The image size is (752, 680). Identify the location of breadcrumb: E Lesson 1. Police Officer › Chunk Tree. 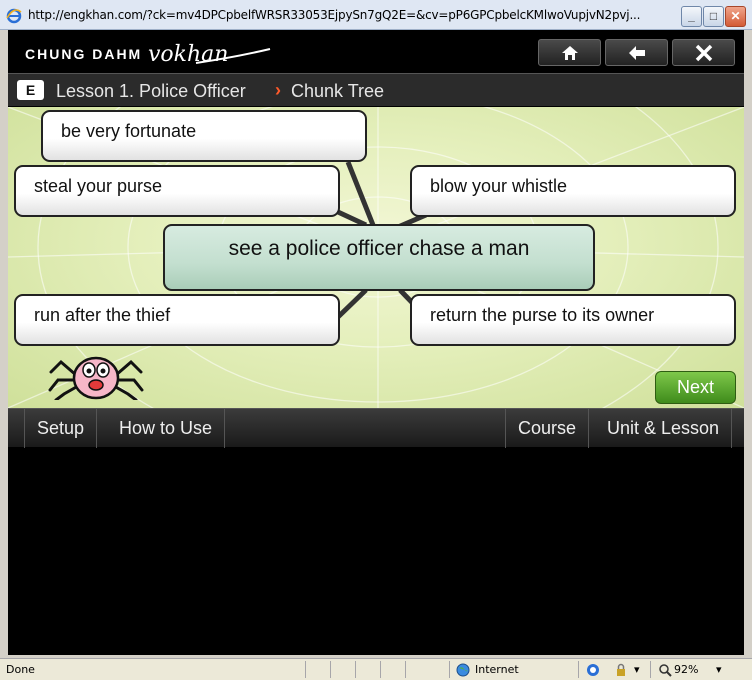
(376, 89).